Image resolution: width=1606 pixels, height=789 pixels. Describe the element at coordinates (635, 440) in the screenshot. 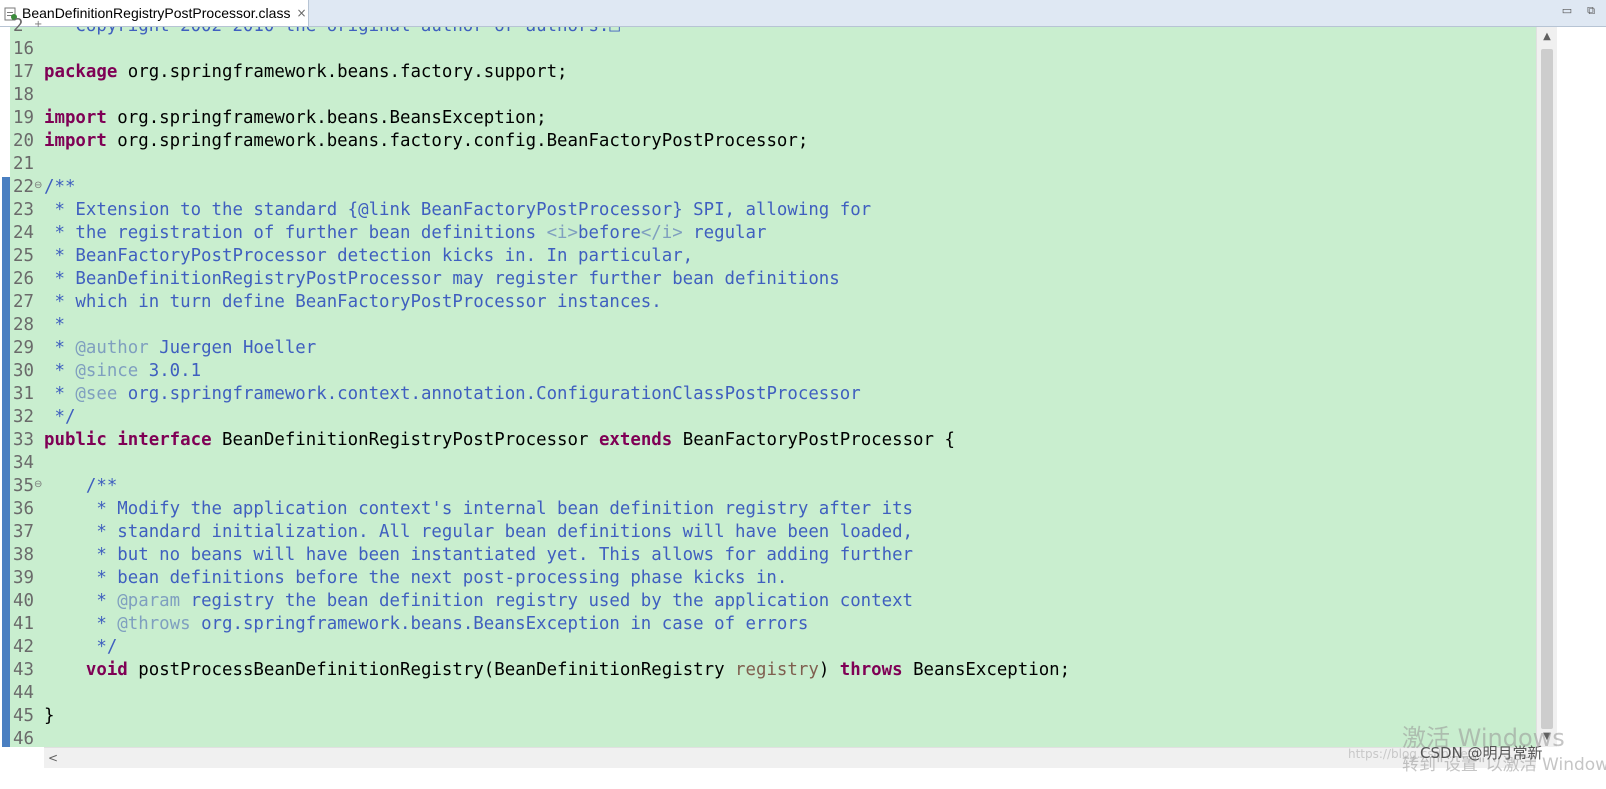

I see `code-token: extends` at that location.